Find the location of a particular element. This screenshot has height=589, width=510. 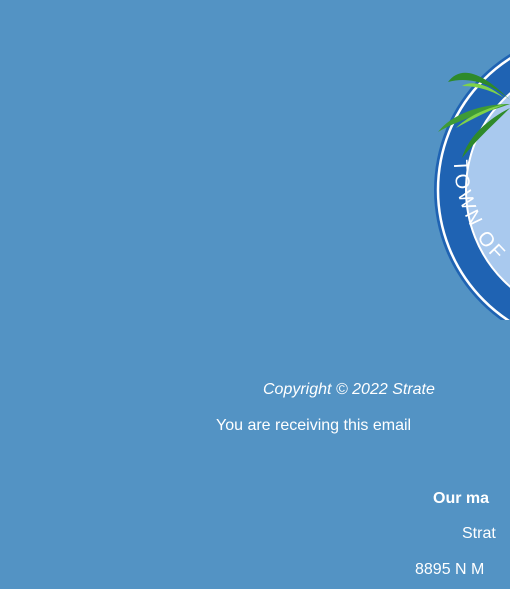

organization-name: Strat is located at coordinates (479, 533).